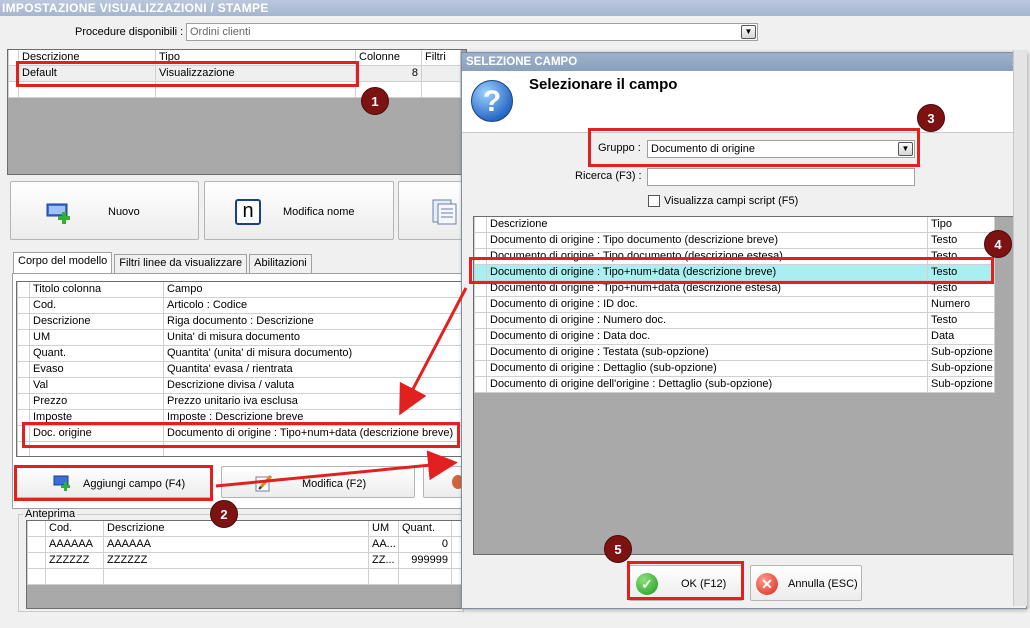  I want to click on highlight-gruppo, so click(754, 147).